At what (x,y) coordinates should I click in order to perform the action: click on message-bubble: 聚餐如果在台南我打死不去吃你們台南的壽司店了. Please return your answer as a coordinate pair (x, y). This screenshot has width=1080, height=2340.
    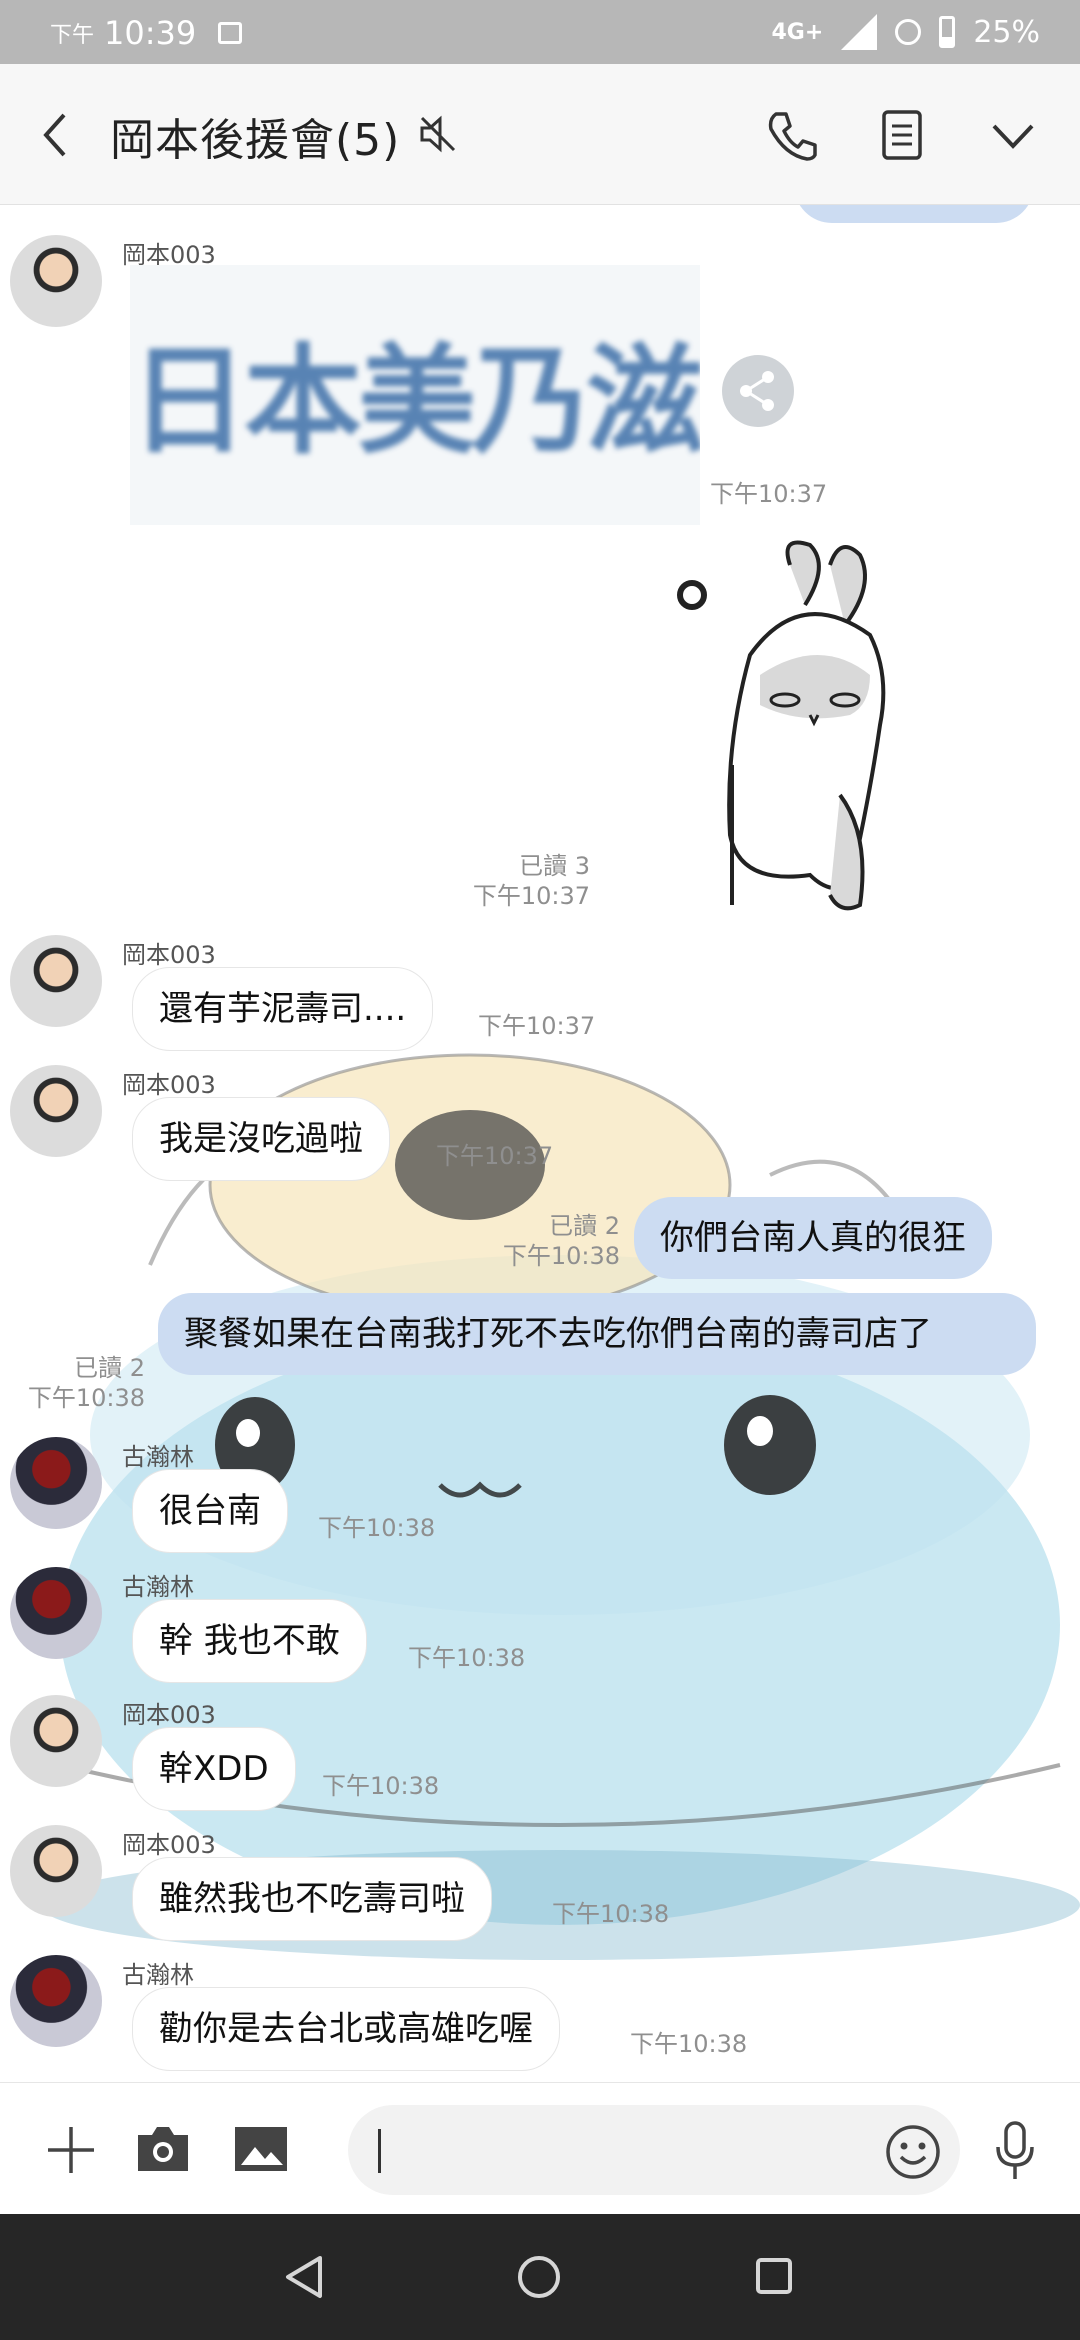
    Looking at the image, I should click on (597, 1334).